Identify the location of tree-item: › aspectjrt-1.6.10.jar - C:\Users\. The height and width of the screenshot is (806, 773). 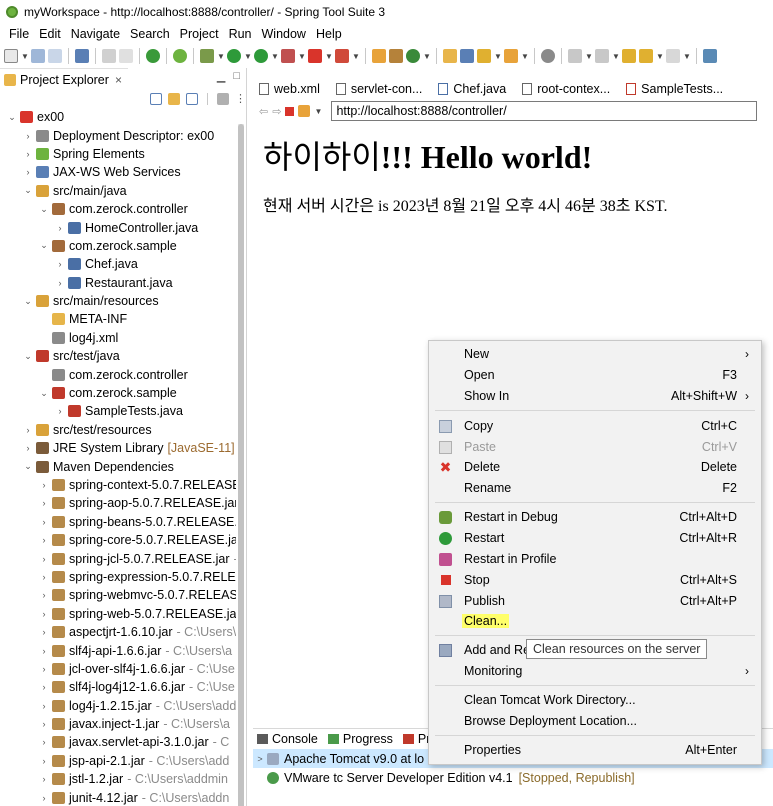
(118, 632).